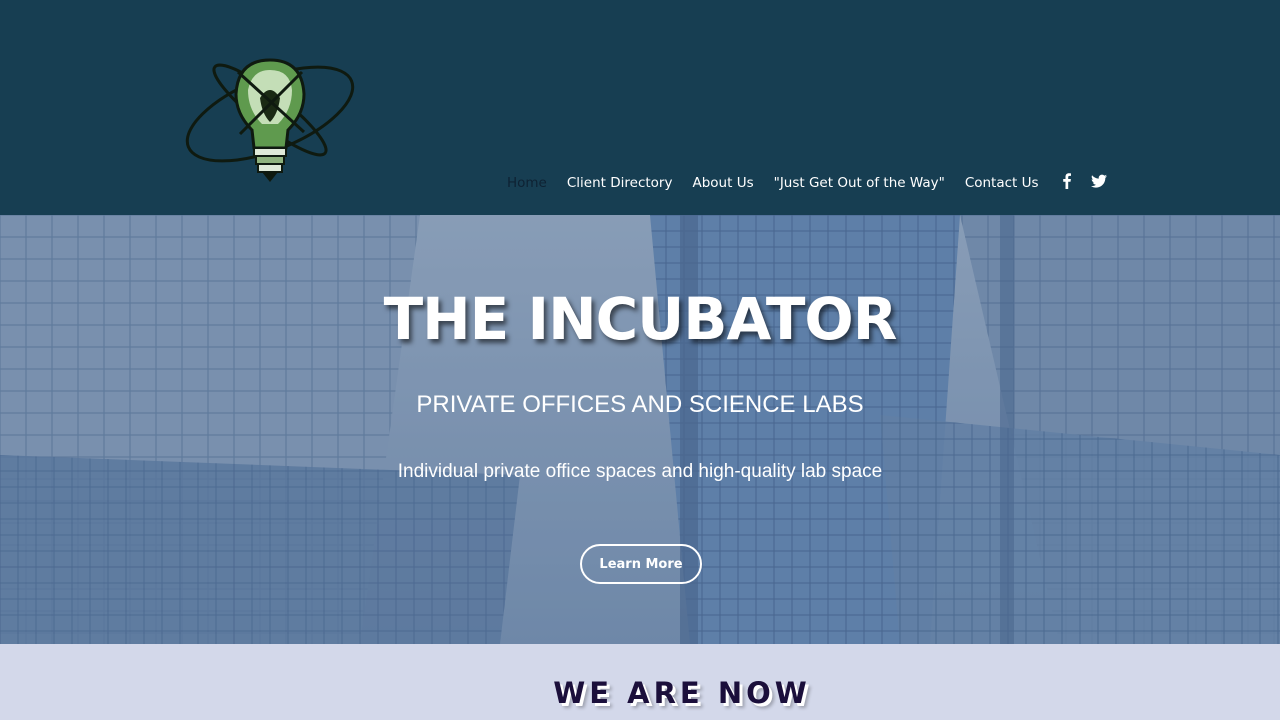 The image size is (1280, 720). Describe the element at coordinates (1067, 181) in the screenshot. I see `facebook-icon` at that location.